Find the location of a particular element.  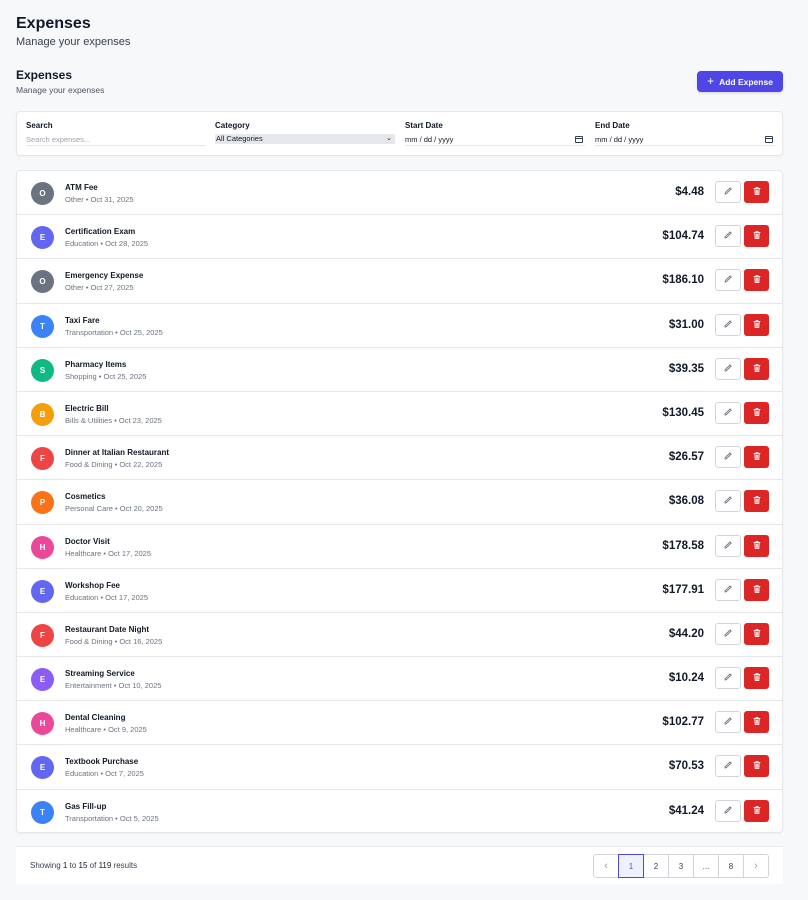

results-summary: Showing 1 to 15 of 119 results is located at coordinates (83, 865).